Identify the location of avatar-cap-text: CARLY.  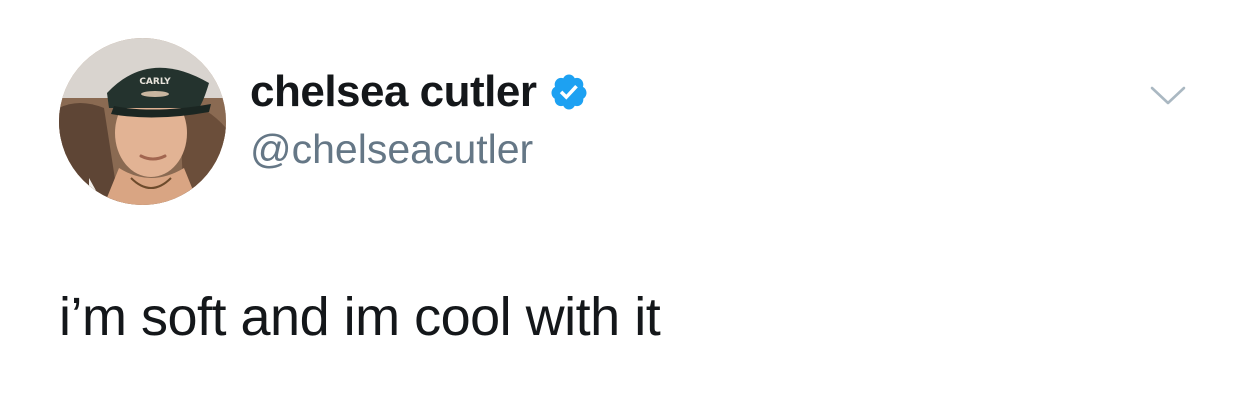
(155, 82).